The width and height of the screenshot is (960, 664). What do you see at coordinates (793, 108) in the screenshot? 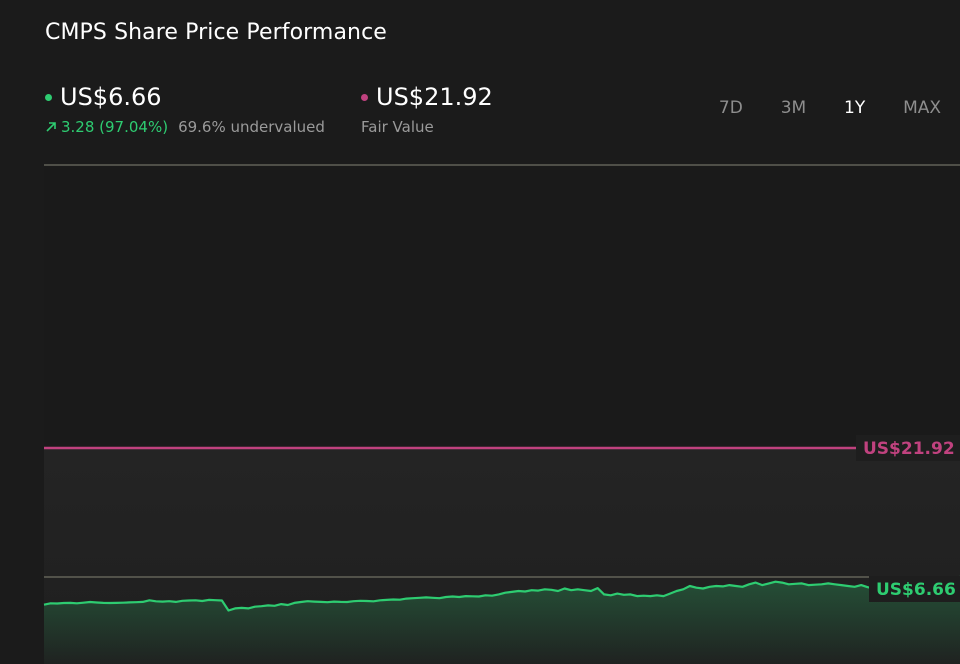
I see `period-3m: 3M` at bounding box center [793, 108].